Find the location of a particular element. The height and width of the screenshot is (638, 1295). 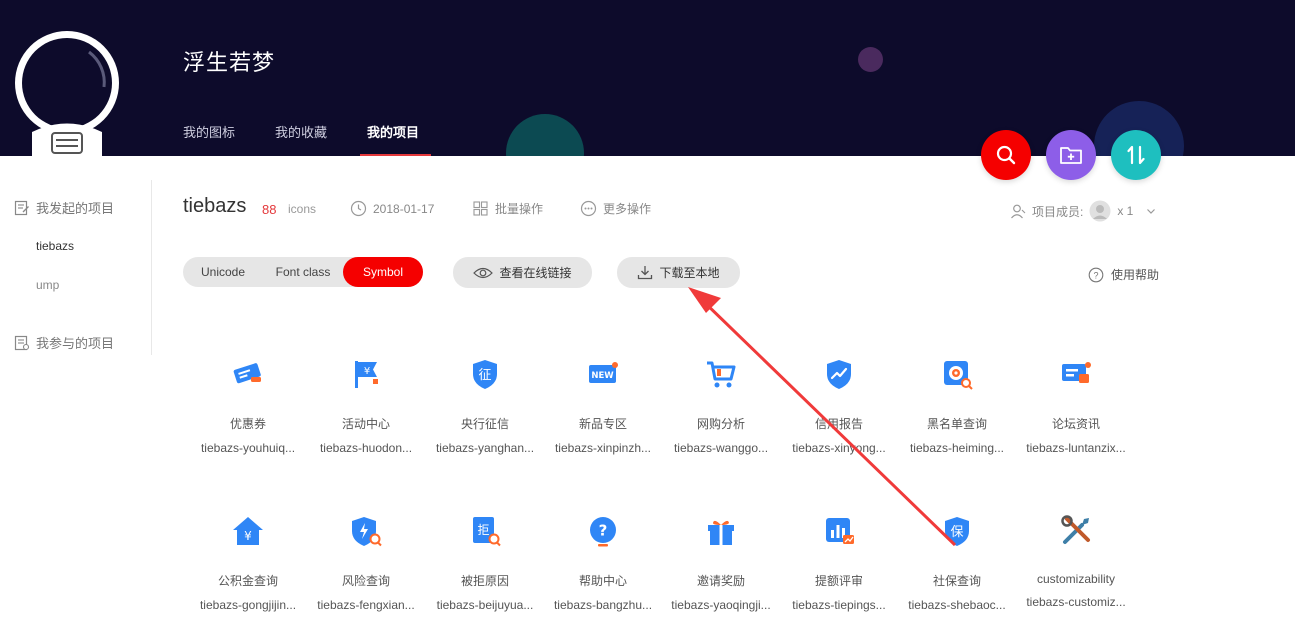

icon-name: 活动中心 is located at coordinates (365, 424).